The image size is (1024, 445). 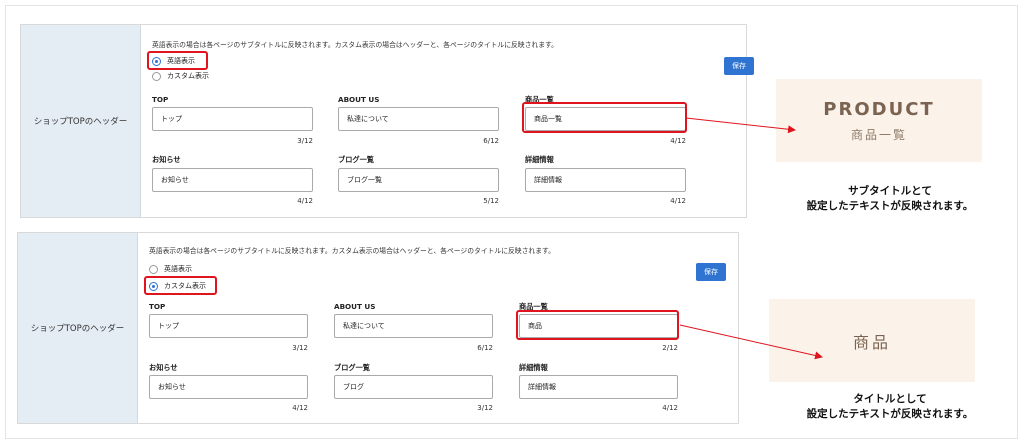 I want to click on field-count-products: 2/12, so click(x=670, y=348).